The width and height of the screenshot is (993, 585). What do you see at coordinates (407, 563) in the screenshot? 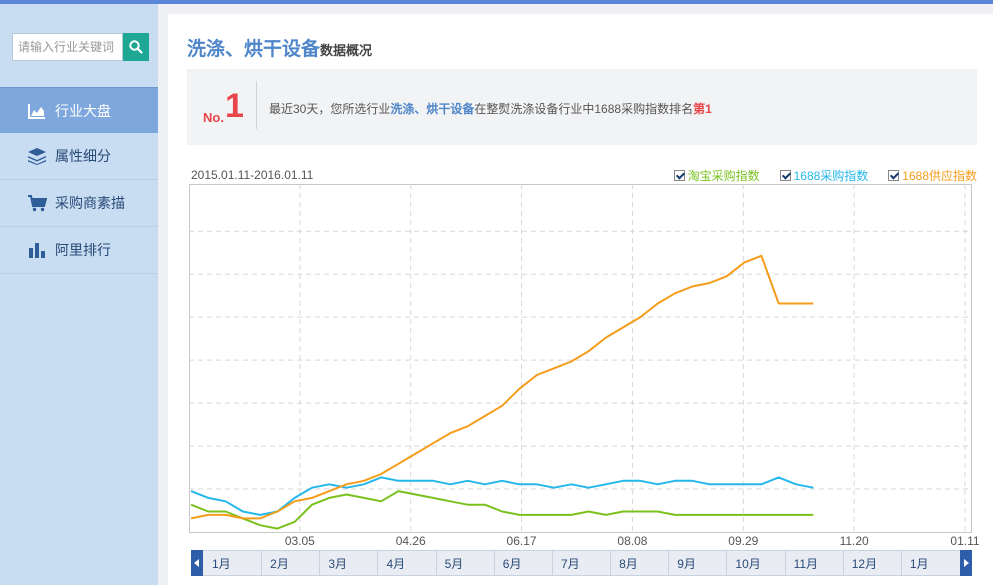
I see `timeline-month: 4月` at bounding box center [407, 563].